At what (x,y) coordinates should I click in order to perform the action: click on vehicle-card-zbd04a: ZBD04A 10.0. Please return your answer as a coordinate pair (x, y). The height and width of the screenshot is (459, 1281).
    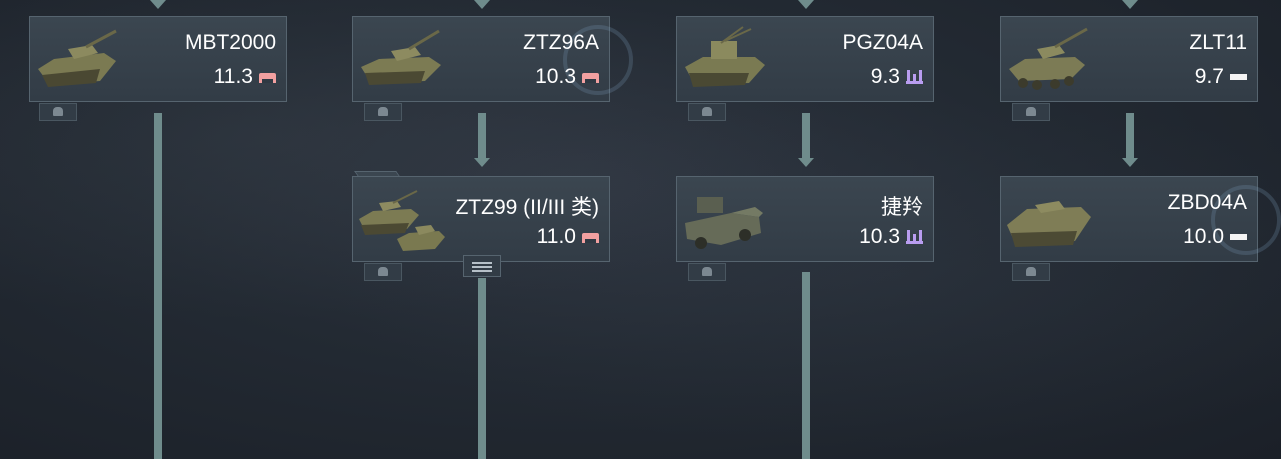
    Looking at the image, I should click on (1140, 219).